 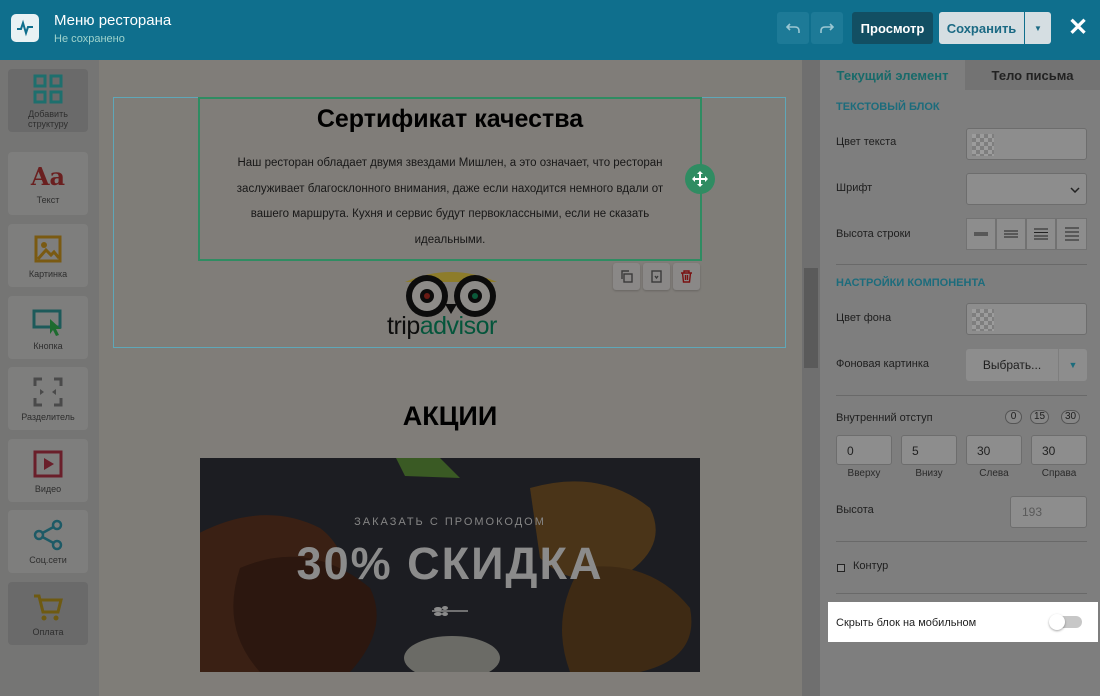 I want to click on divider-icon, so click(x=48, y=391).